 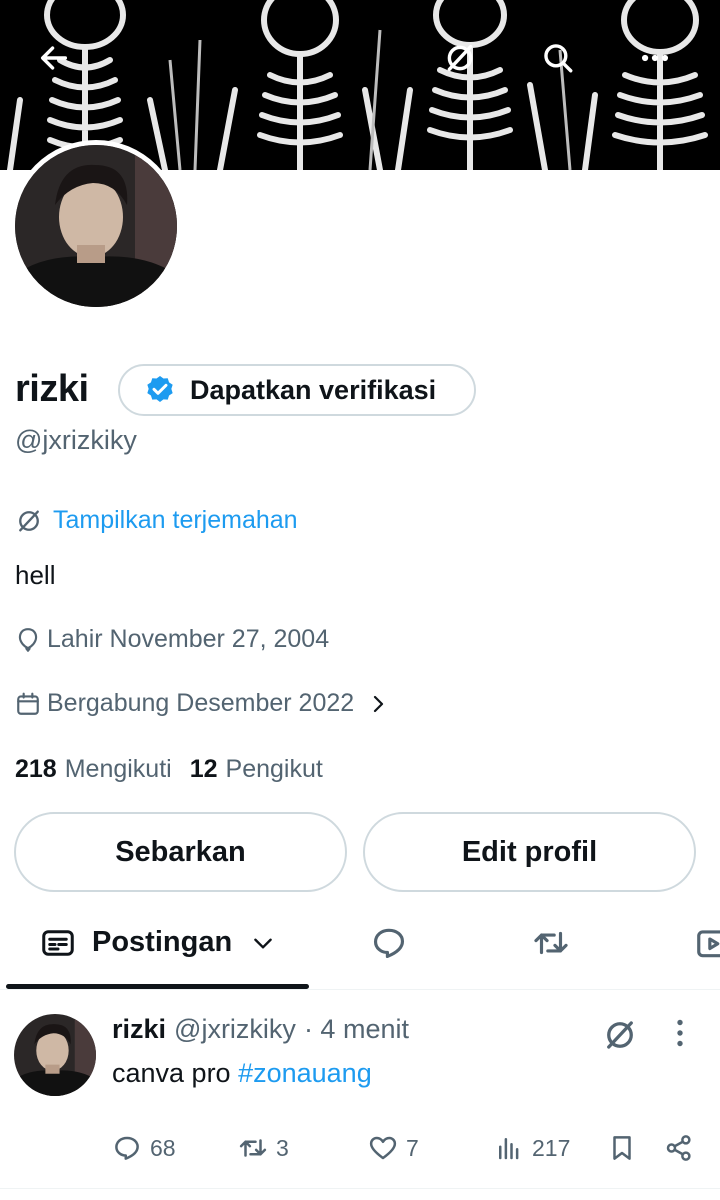 What do you see at coordinates (235, 1029) in the screenshot?
I see `post-author-handle: @jxrizkiky` at bounding box center [235, 1029].